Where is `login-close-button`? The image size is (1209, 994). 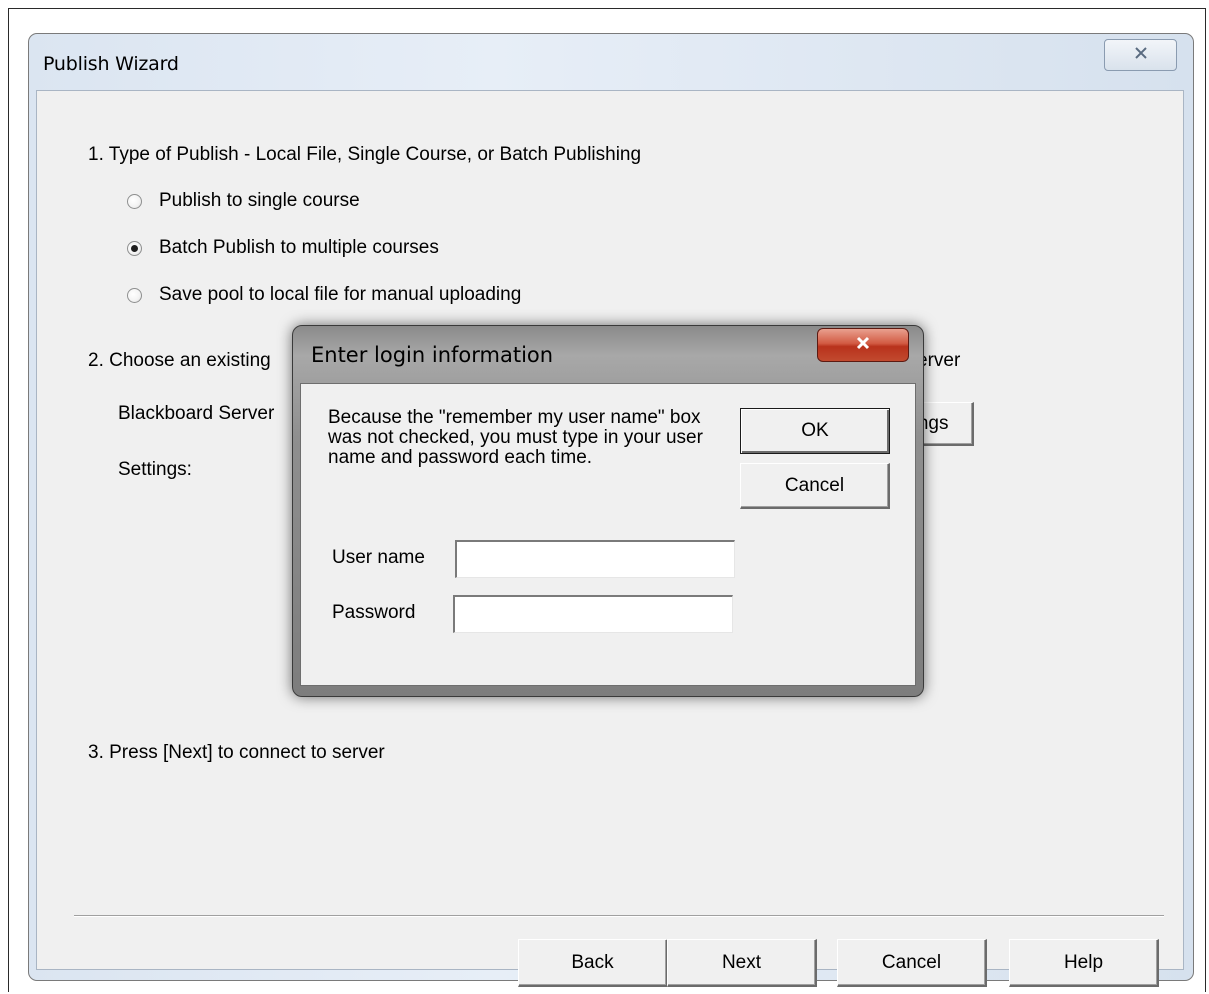
login-close-button is located at coordinates (863, 345).